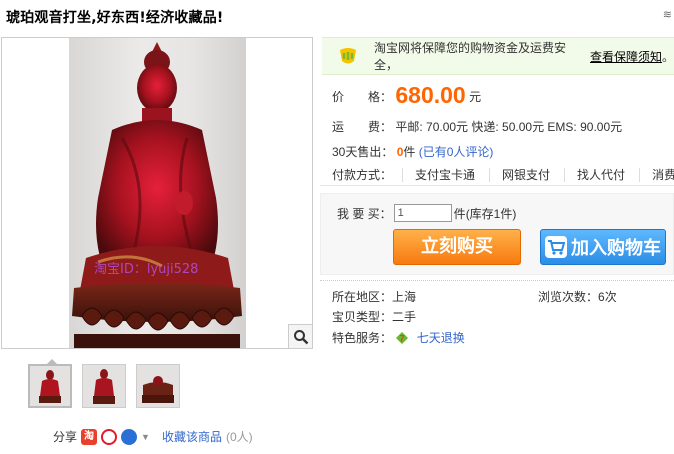  I want to click on guarantee-info-link: 查看保障须知, so click(626, 56).